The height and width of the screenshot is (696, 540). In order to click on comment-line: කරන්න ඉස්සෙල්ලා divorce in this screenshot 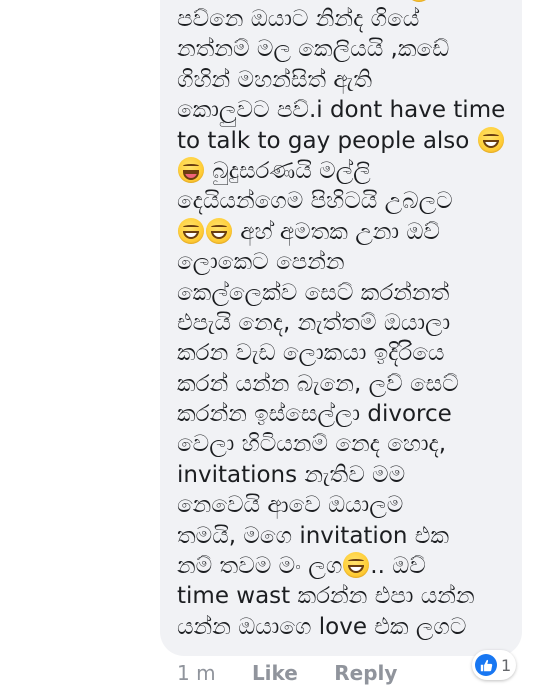, I will do `click(314, 414)`.